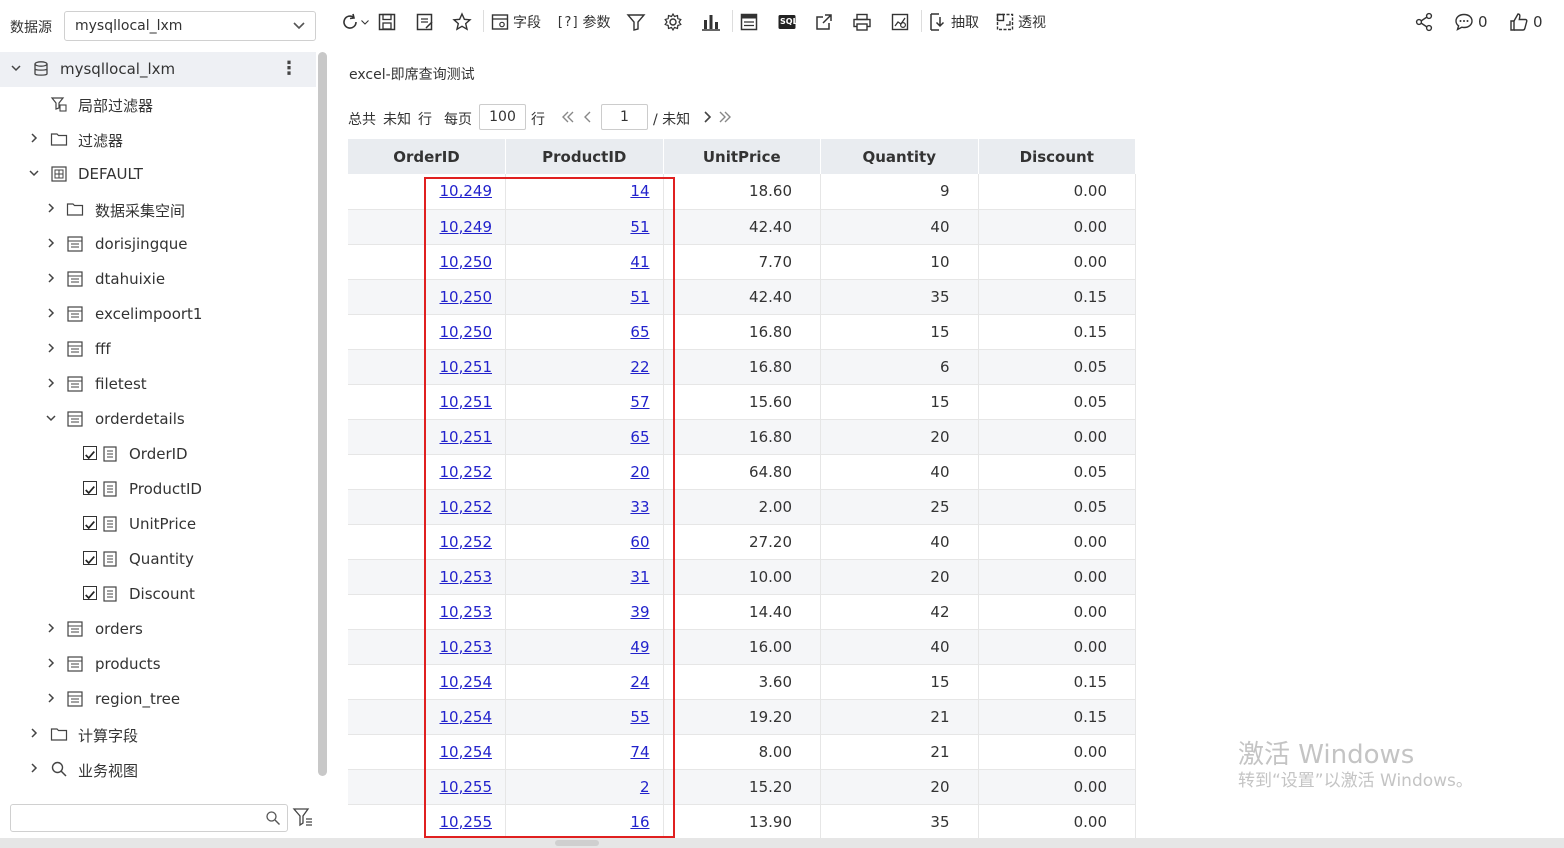  What do you see at coordinates (158, 559) in the screenshot?
I see `tree-field-item: Quantity` at bounding box center [158, 559].